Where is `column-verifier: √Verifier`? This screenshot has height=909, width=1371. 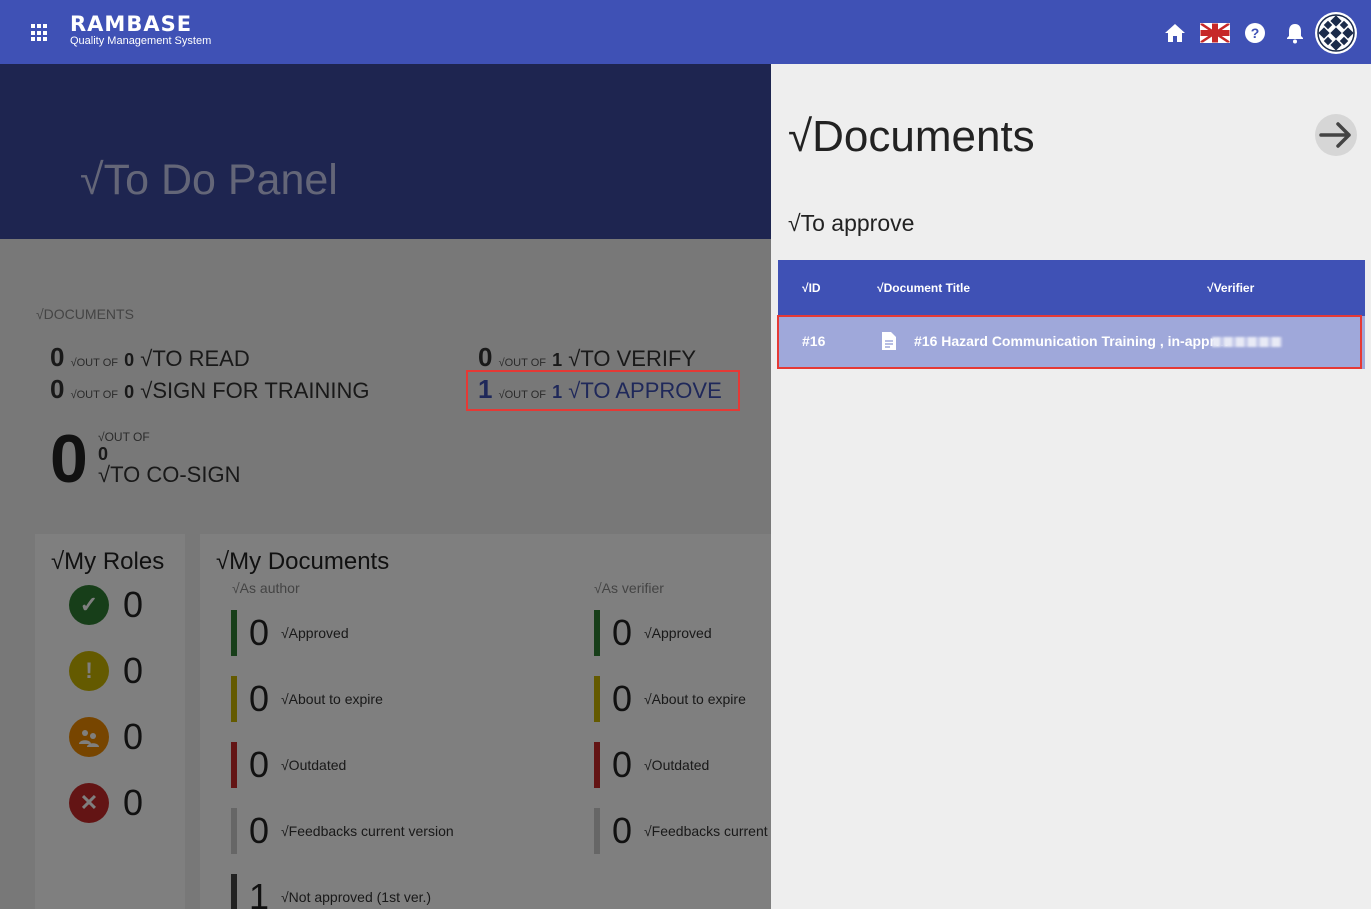 column-verifier: √Verifier is located at coordinates (1230, 288).